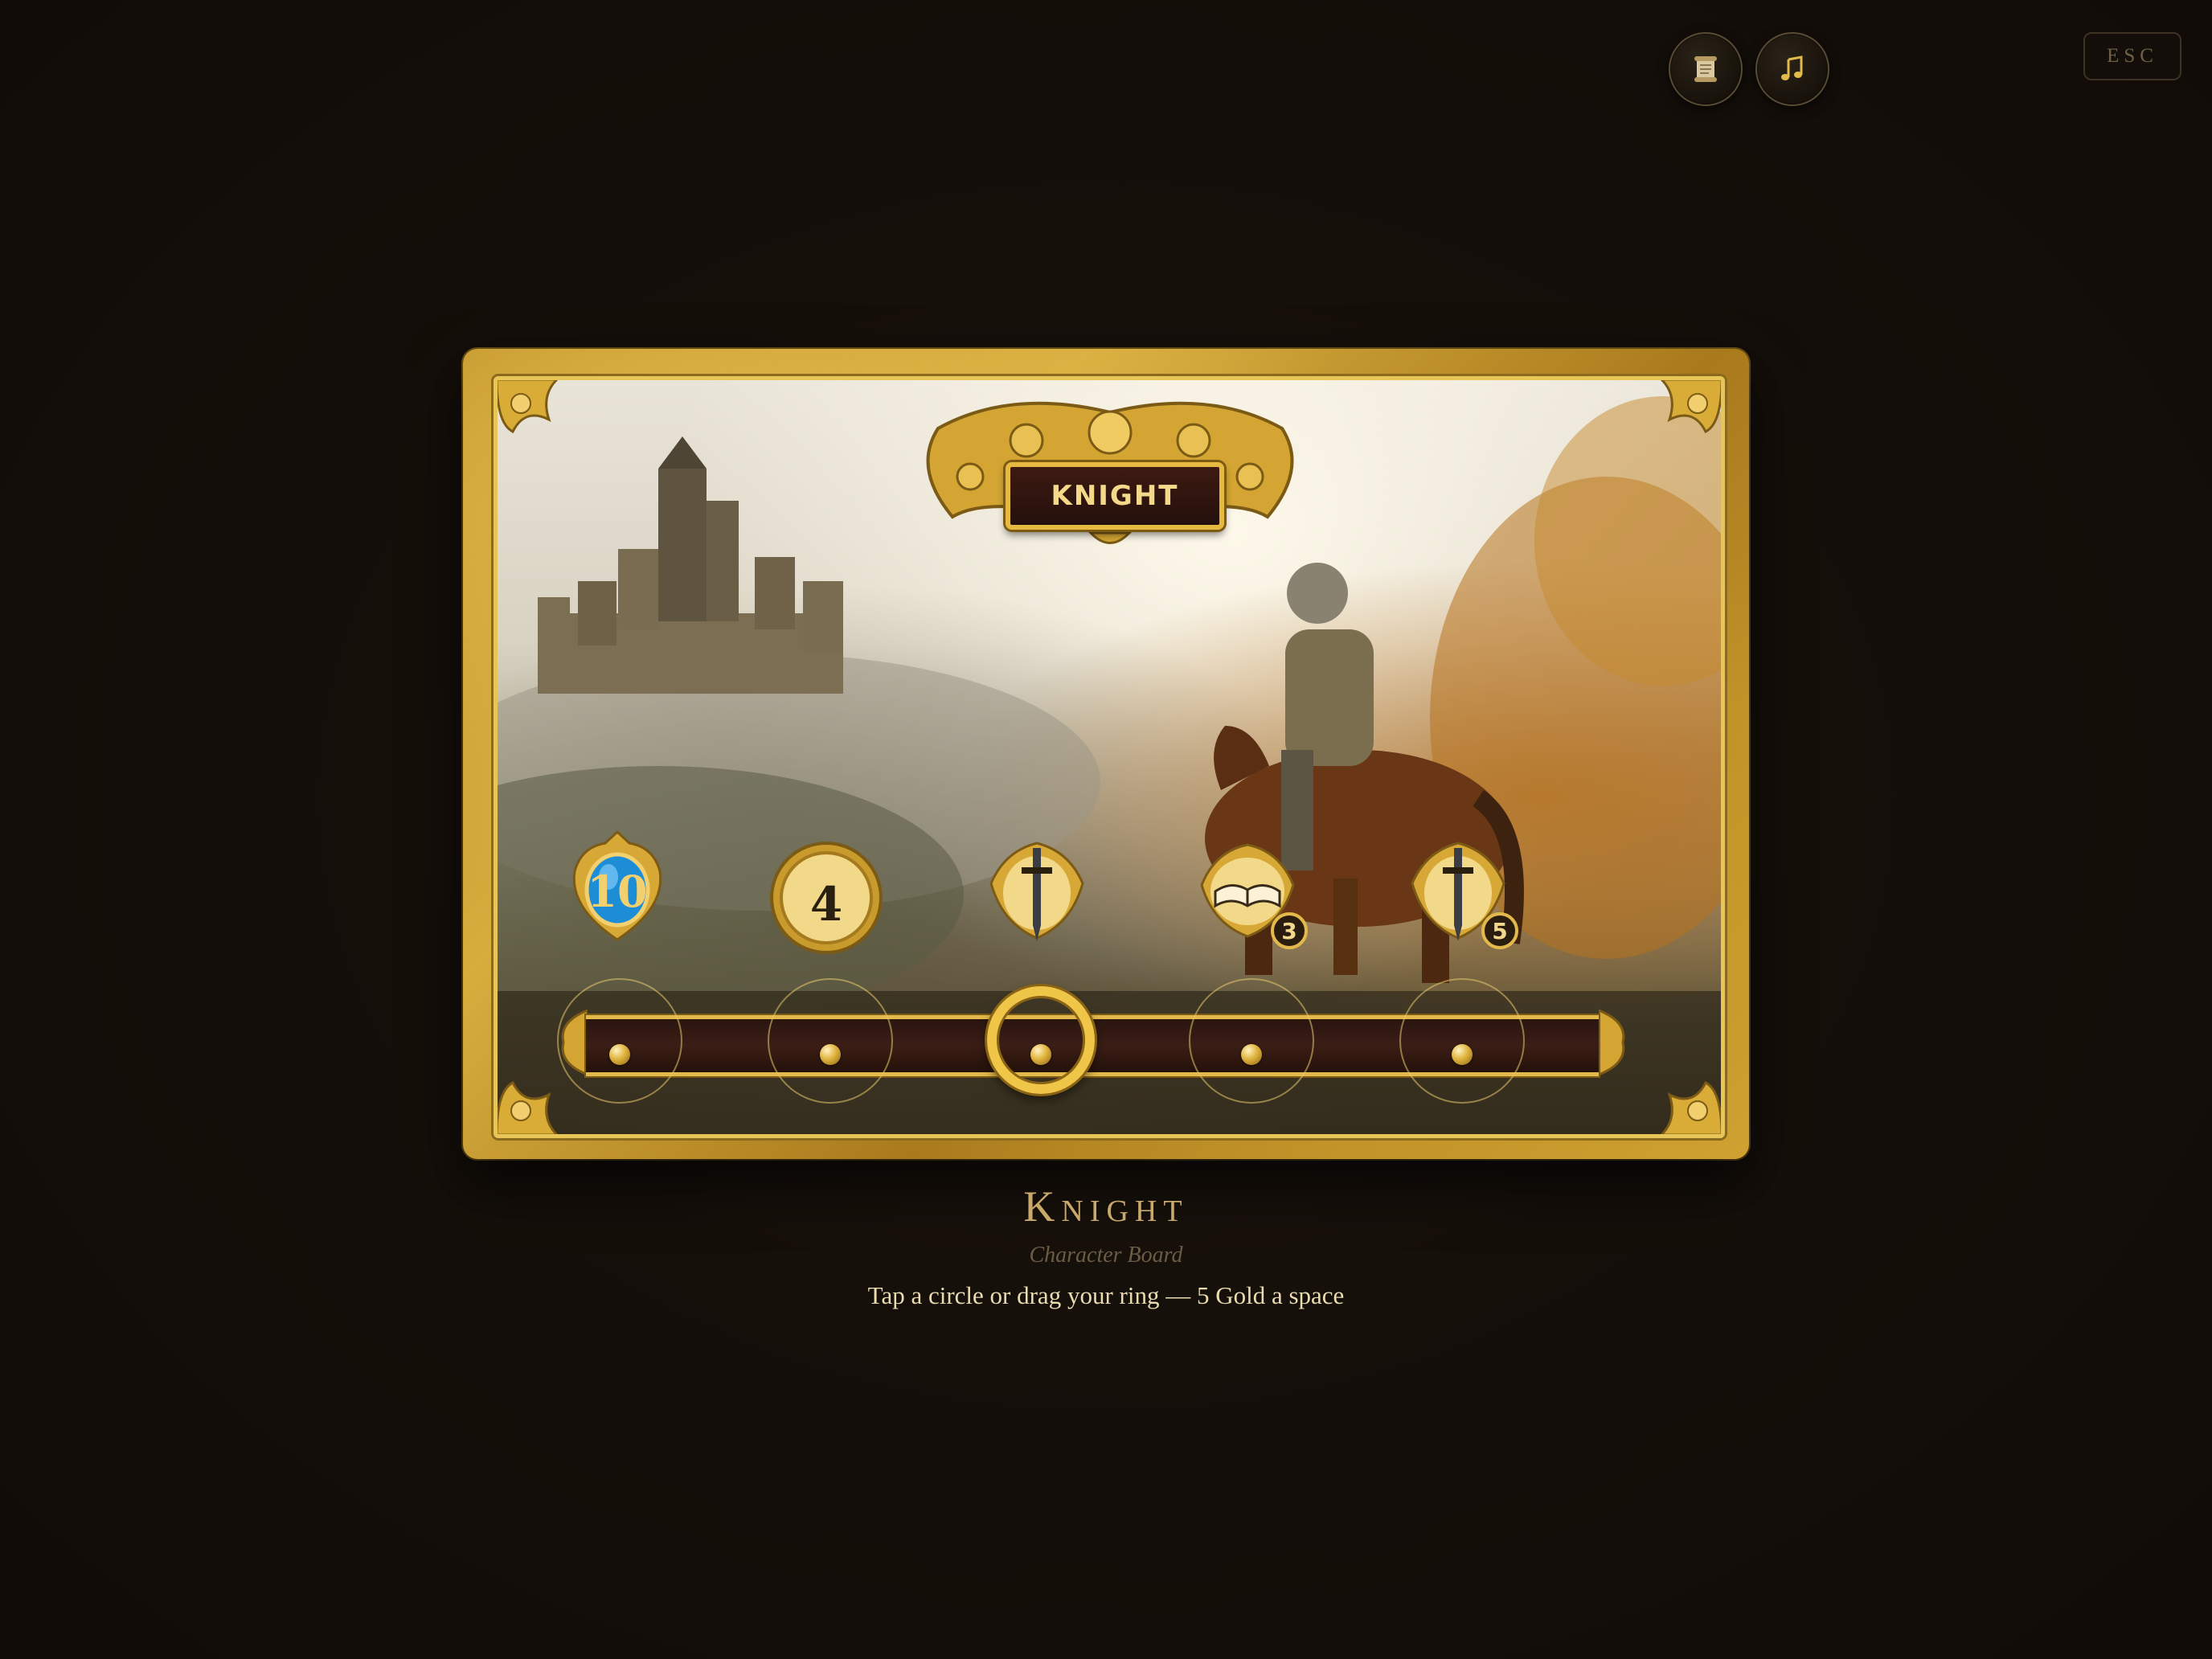  I want to click on music-toggle-button, so click(1792, 69).